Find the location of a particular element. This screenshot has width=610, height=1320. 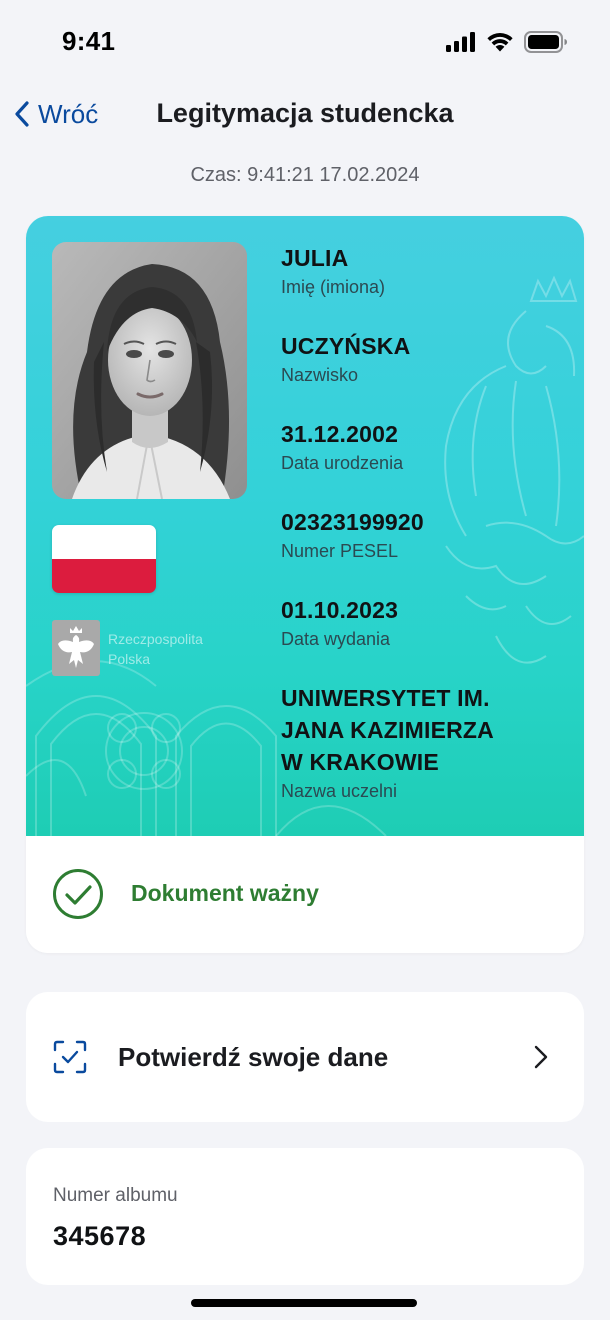

birth-date-label: Data urodzenia is located at coordinates (342, 463).